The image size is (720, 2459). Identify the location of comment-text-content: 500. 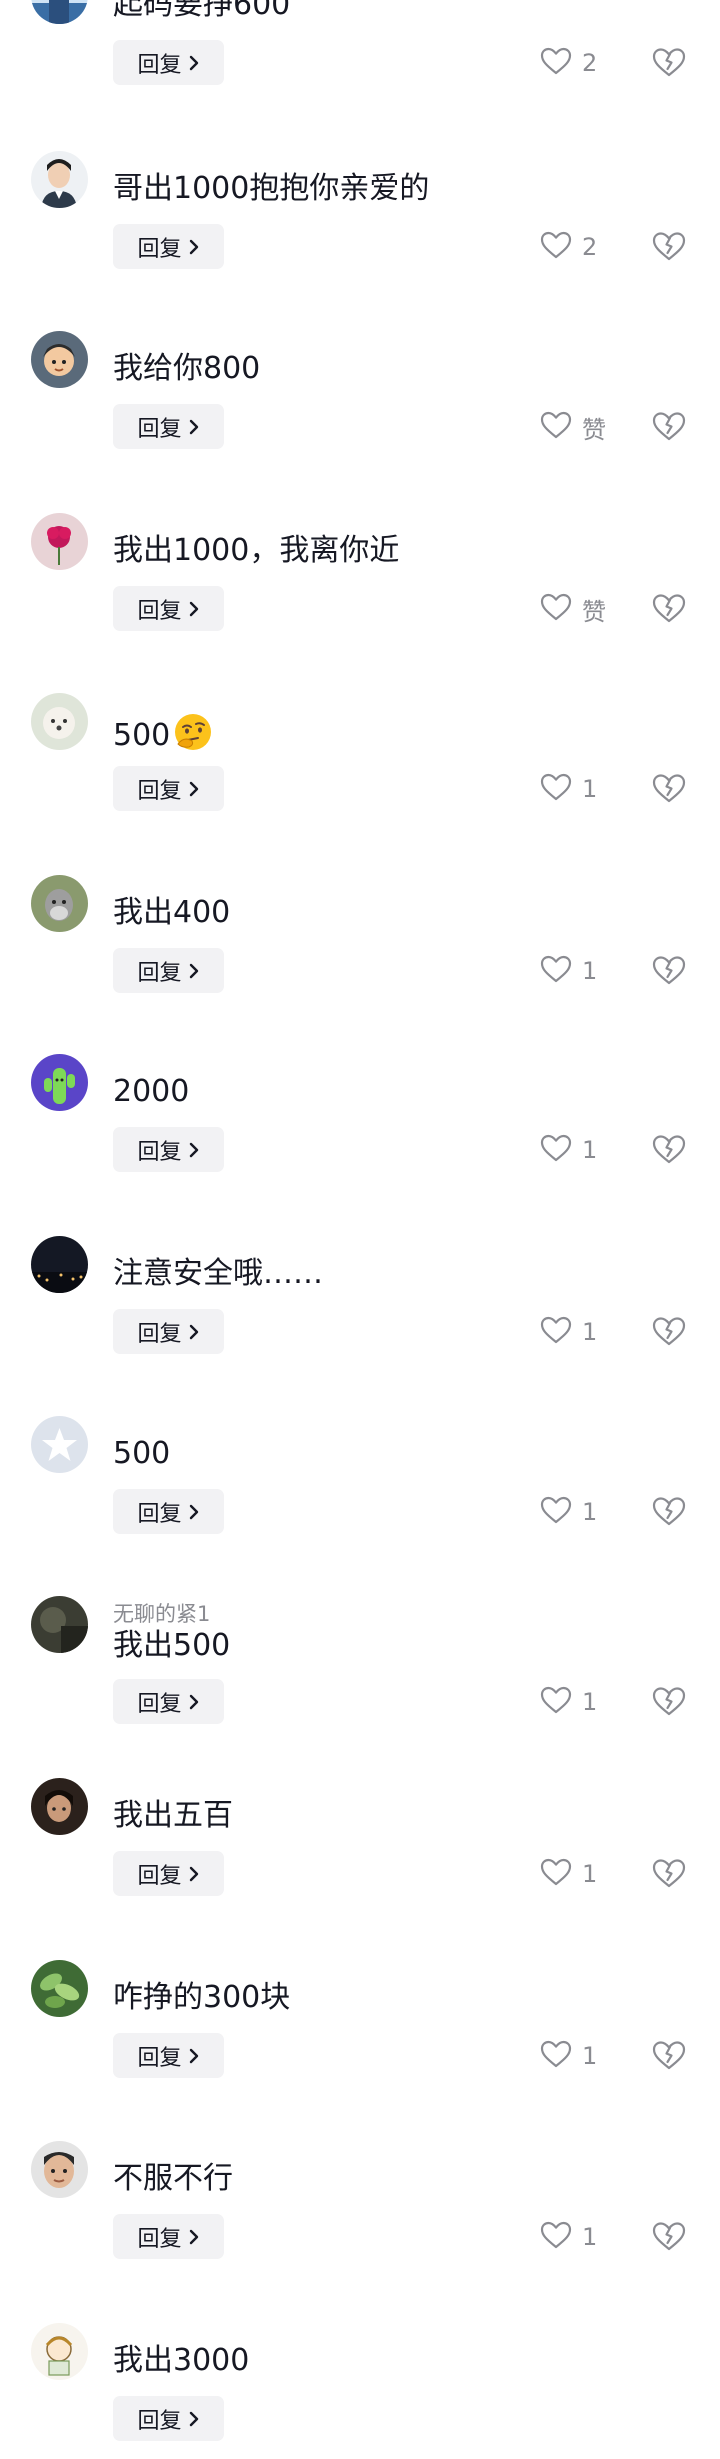
(142, 1453).